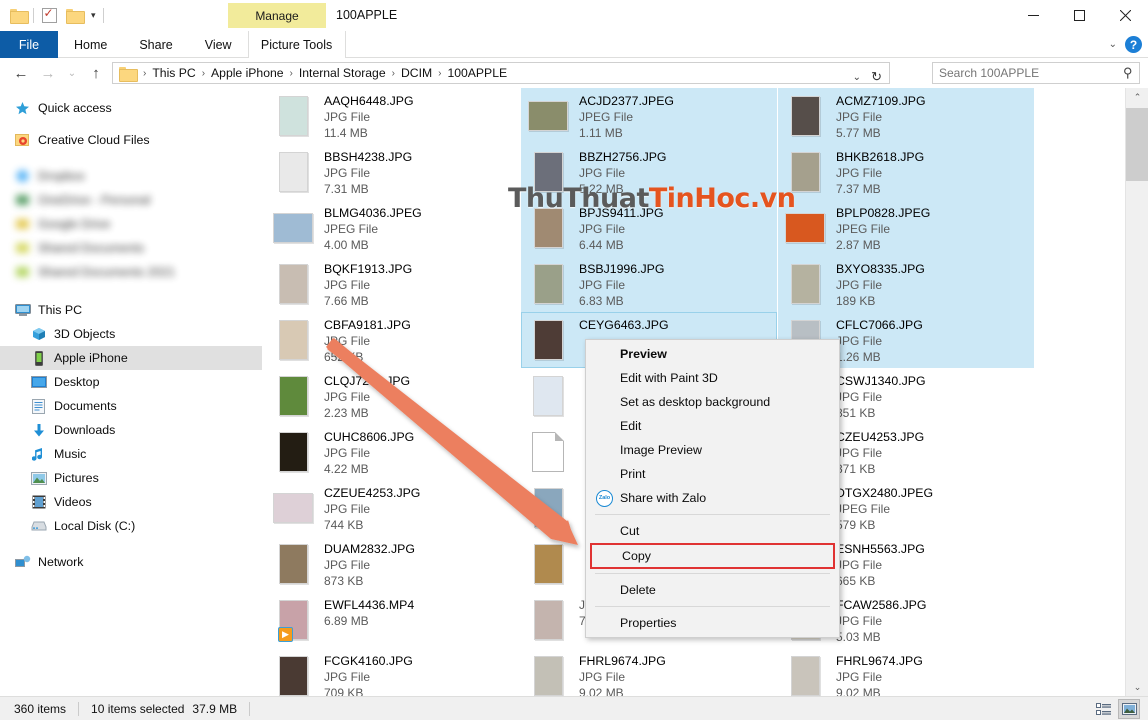 This screenshot has height=720, width=1148. What do you see at coordinates (712, 402) in the screenshot?
I see `menu-item-set-as-desktop-background: Set as desktop background` at bounding box center [712, 402].